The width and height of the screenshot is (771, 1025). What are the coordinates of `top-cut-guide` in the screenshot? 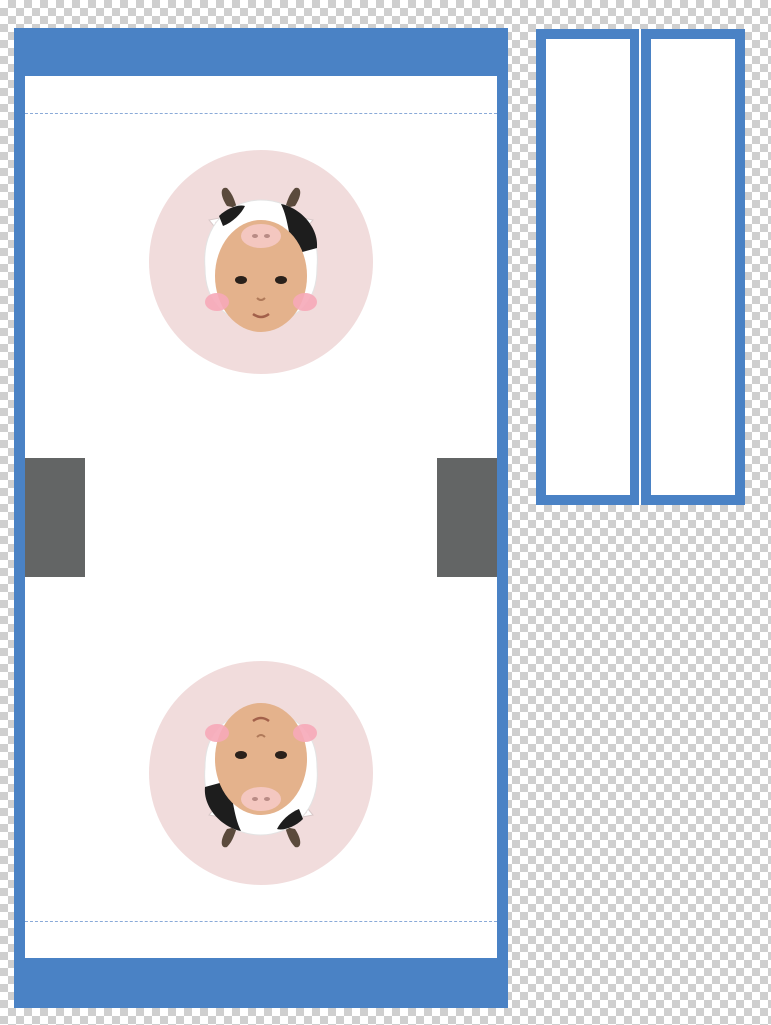 It's located at (261, 113).